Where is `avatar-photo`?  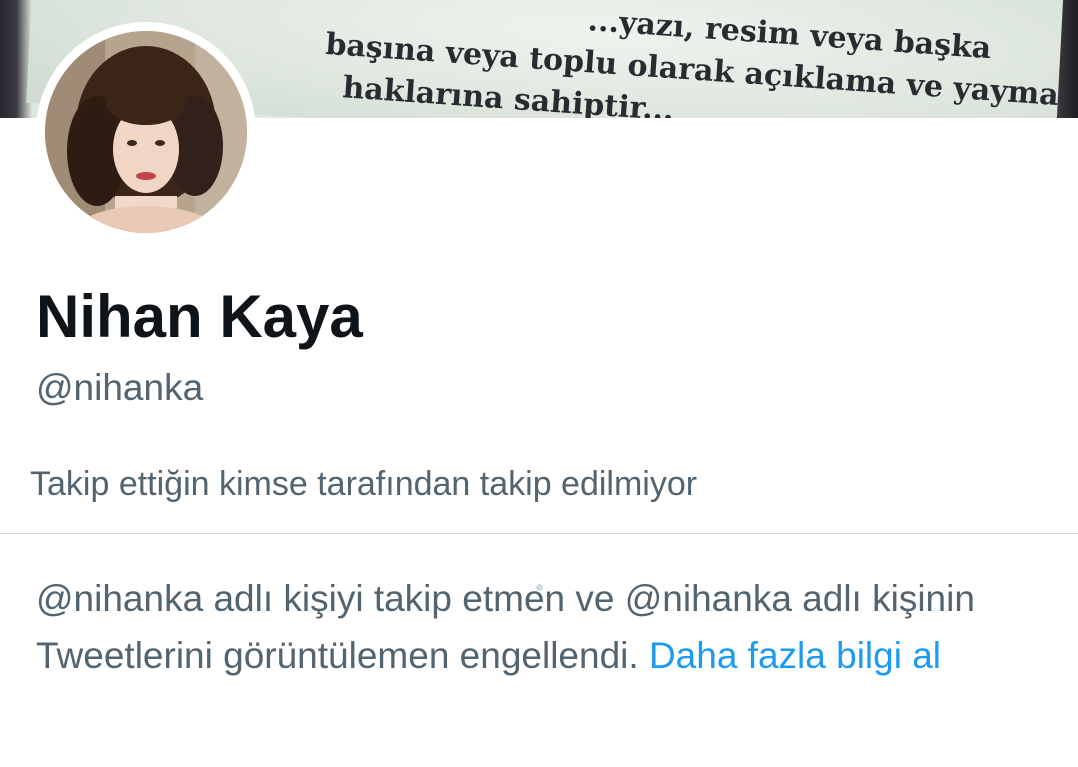
avatar-photo is located at coordinates (146, 132).